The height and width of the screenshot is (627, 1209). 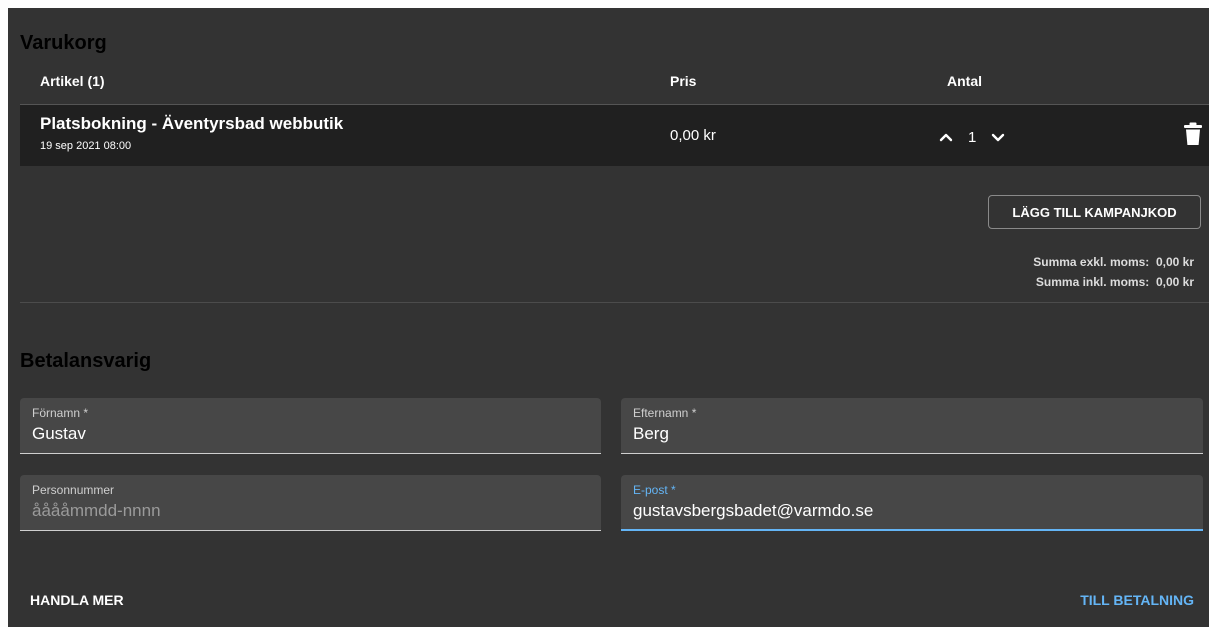 I want to click on trash-icon, so click(x=1193, y=134).